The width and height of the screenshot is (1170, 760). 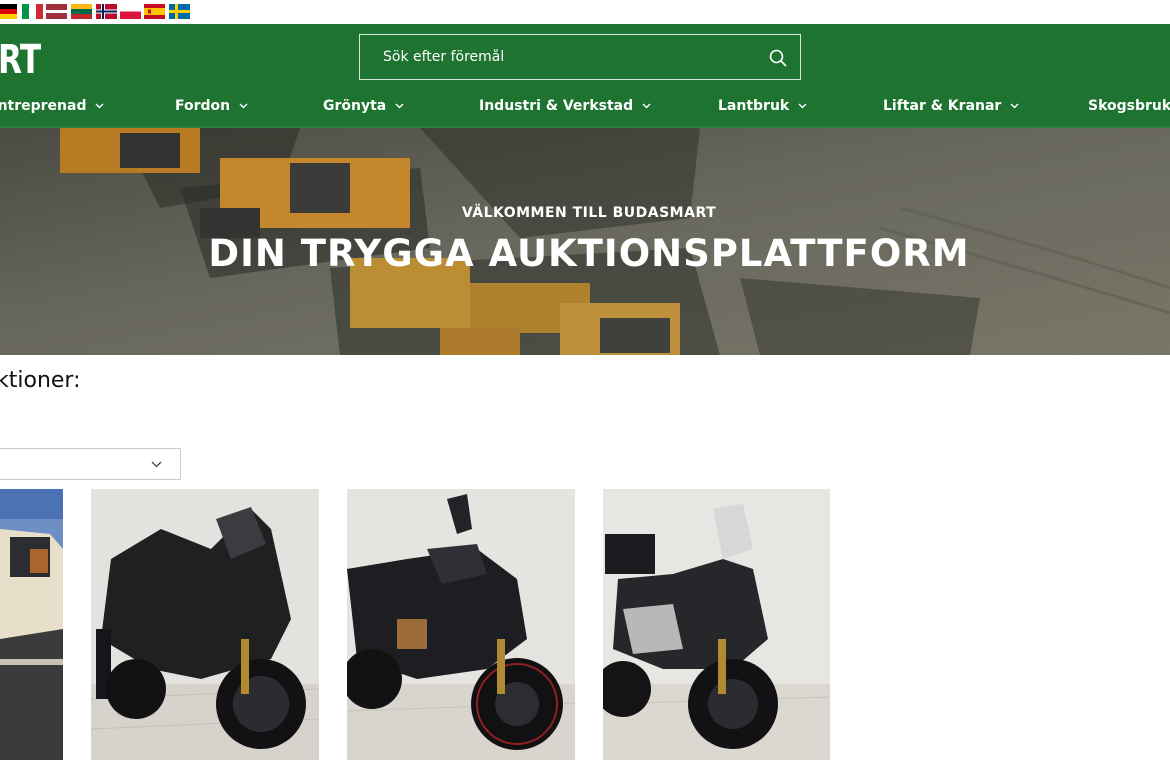 I want to click on car-photo, so click(x=31, y=624).